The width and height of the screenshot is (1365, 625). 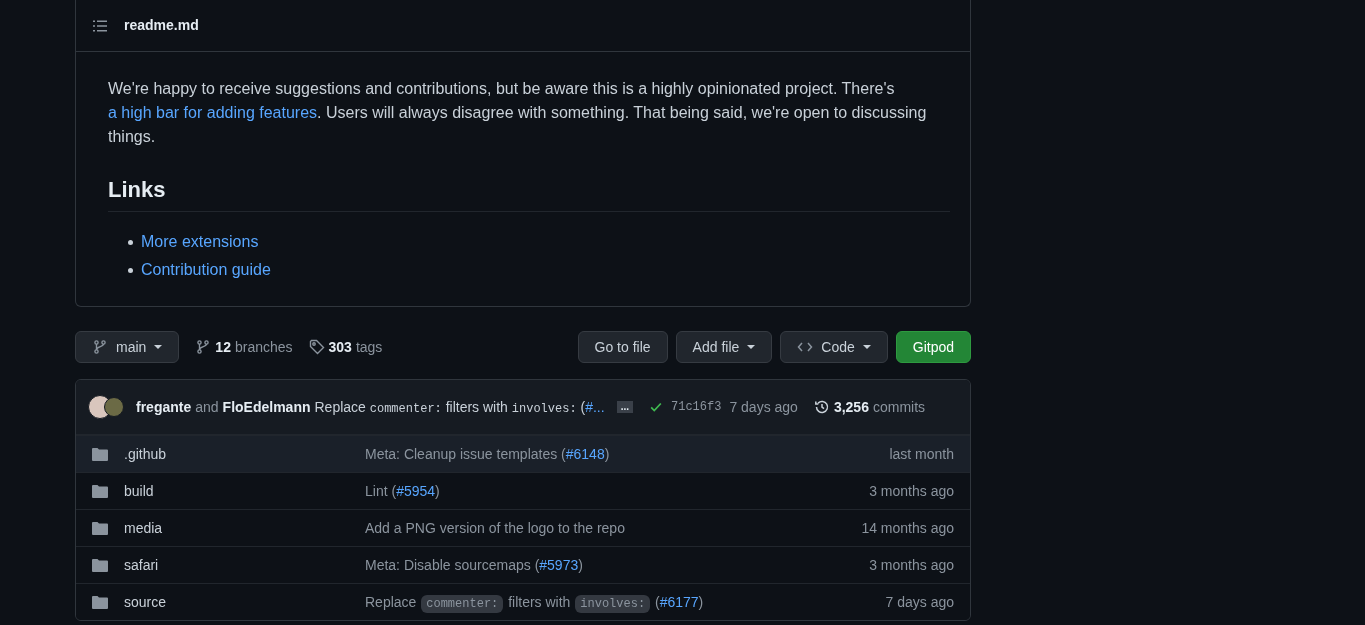 I want to click on commit-message: Add a PNG version of the logo to the repo, so click(x=613, y=528).